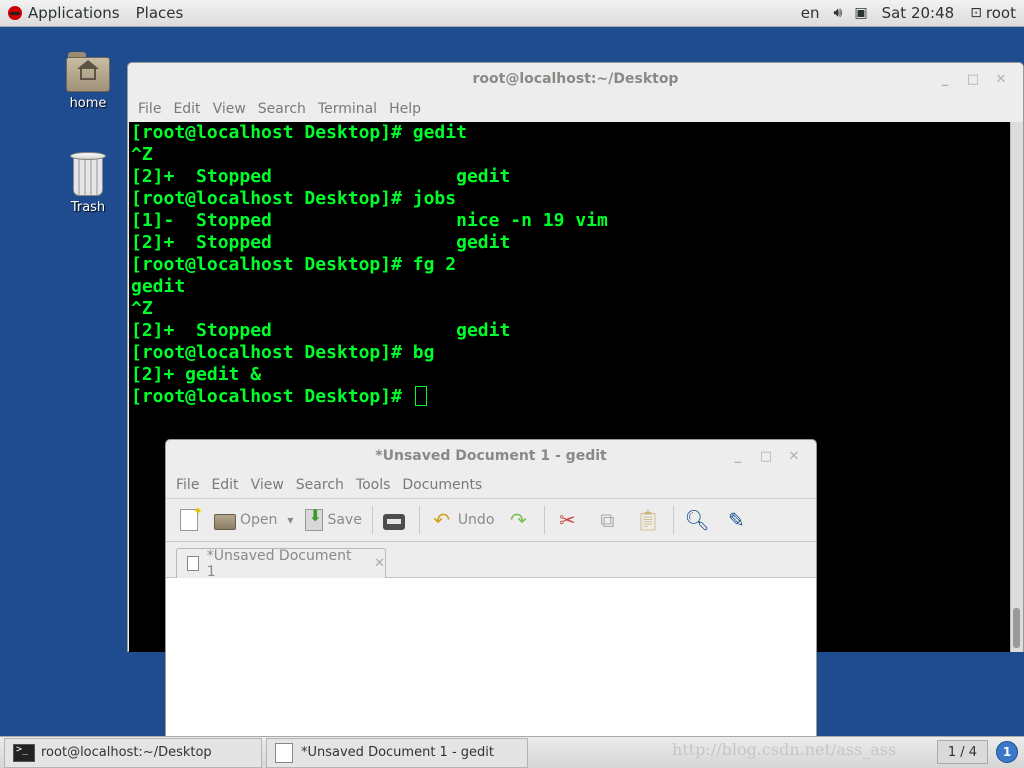 The image size is (1024, 768). I want to click on taskbar-item-terminal: root@localhost:~/Desktop, so click(133, 752).